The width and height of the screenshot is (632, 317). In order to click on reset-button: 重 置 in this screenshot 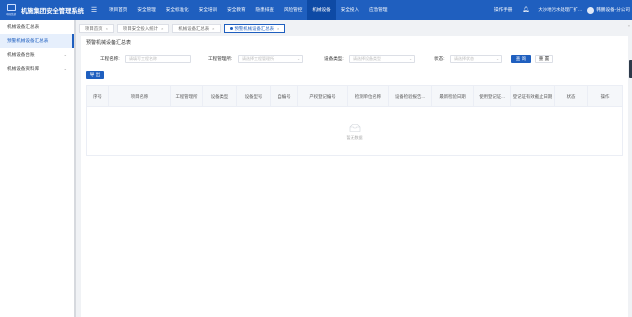, I will do `click(544, 59)`.